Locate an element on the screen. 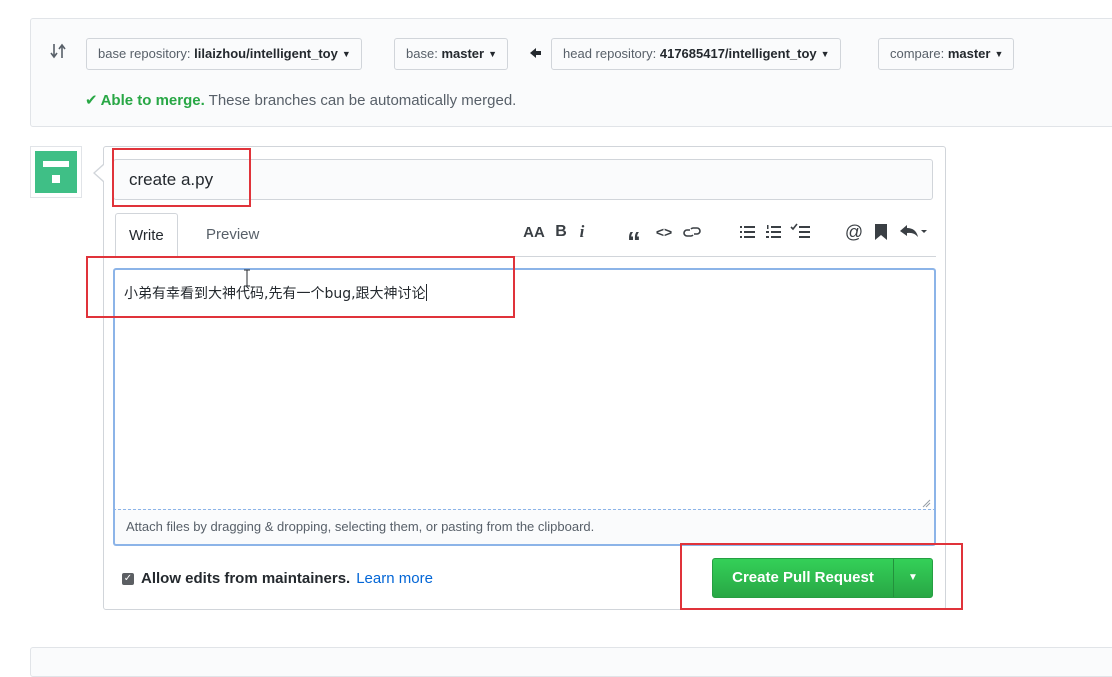 The height and width of the screenshot is (677, 1112). learn-more-link: Learn more is located at coordinates (394, 578).